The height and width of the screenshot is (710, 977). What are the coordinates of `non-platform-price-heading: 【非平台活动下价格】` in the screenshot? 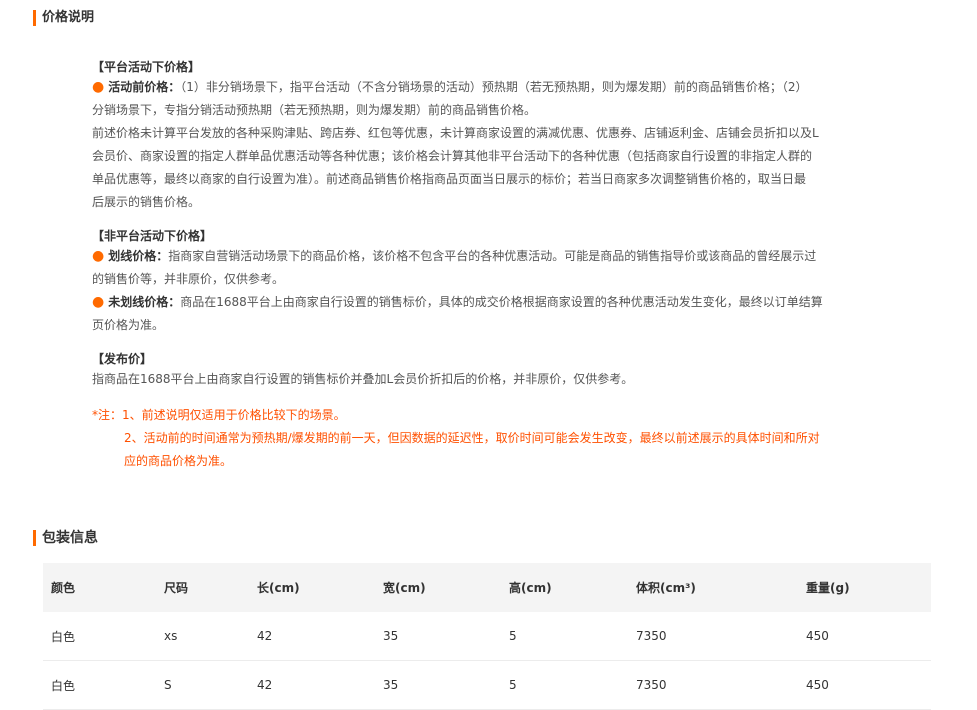 It's located at (152, 236).